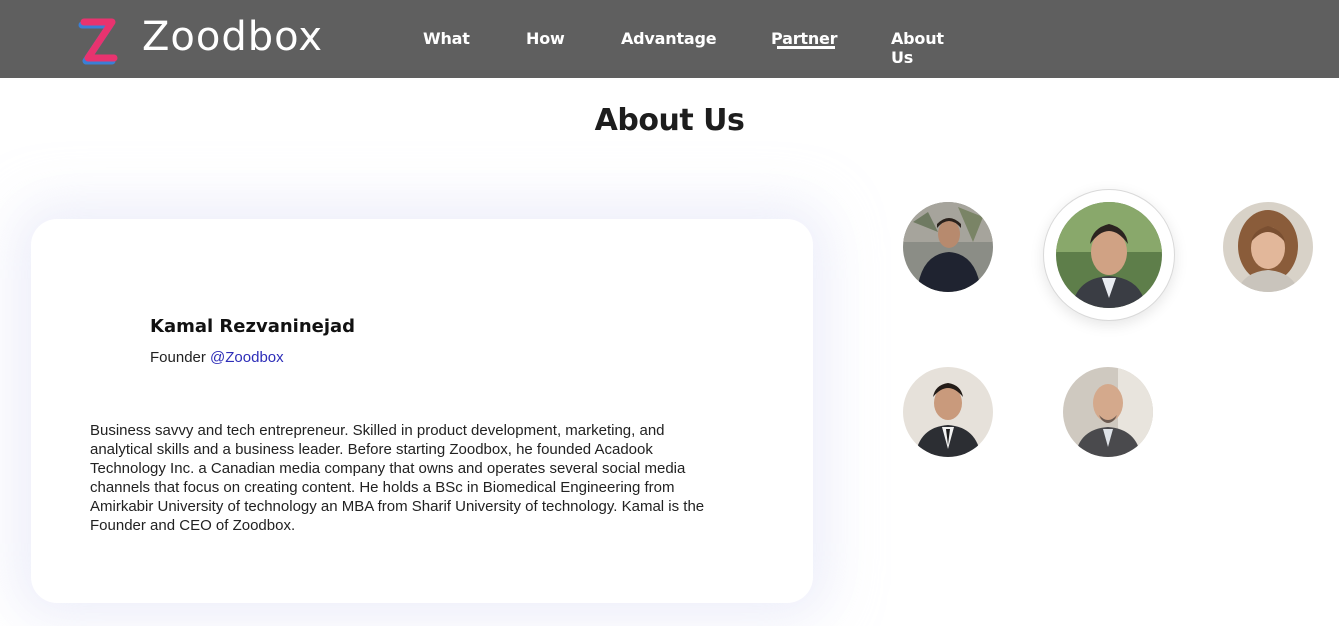 The image size is (1339, 626). Describe the element at coordinates (253, 326) in the screenshot. I see `member-name: Kamal Rezvaninejad` at that location.